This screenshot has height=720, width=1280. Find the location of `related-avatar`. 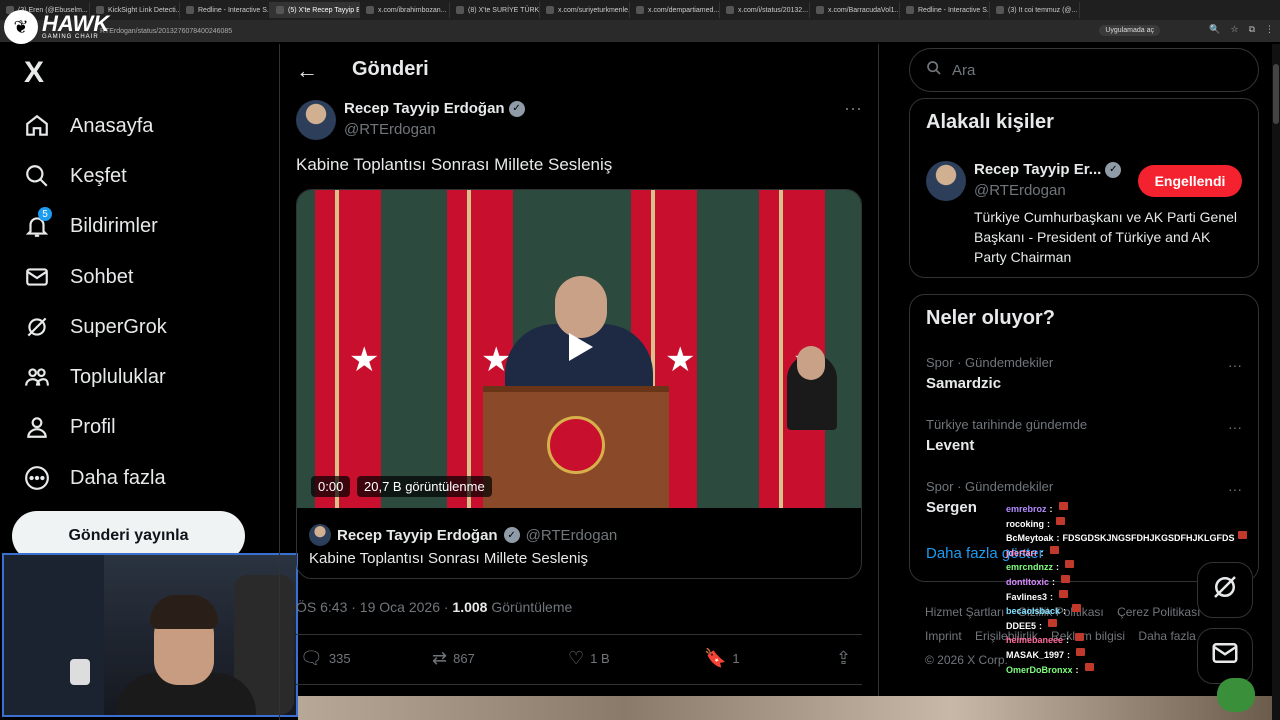

related-avatar is located at coordinates (946, 181).